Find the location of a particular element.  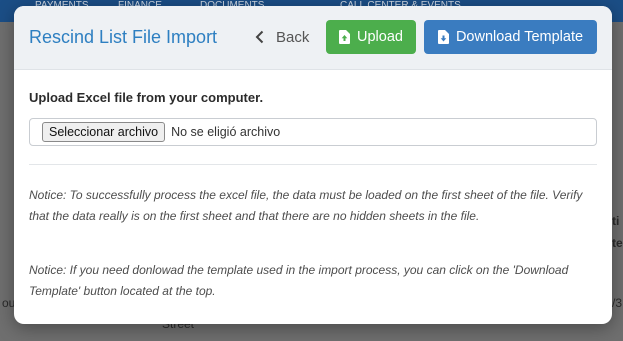

file-input: Seleccionar archivo No se eligió archivo is located at coordinates (313, 132).